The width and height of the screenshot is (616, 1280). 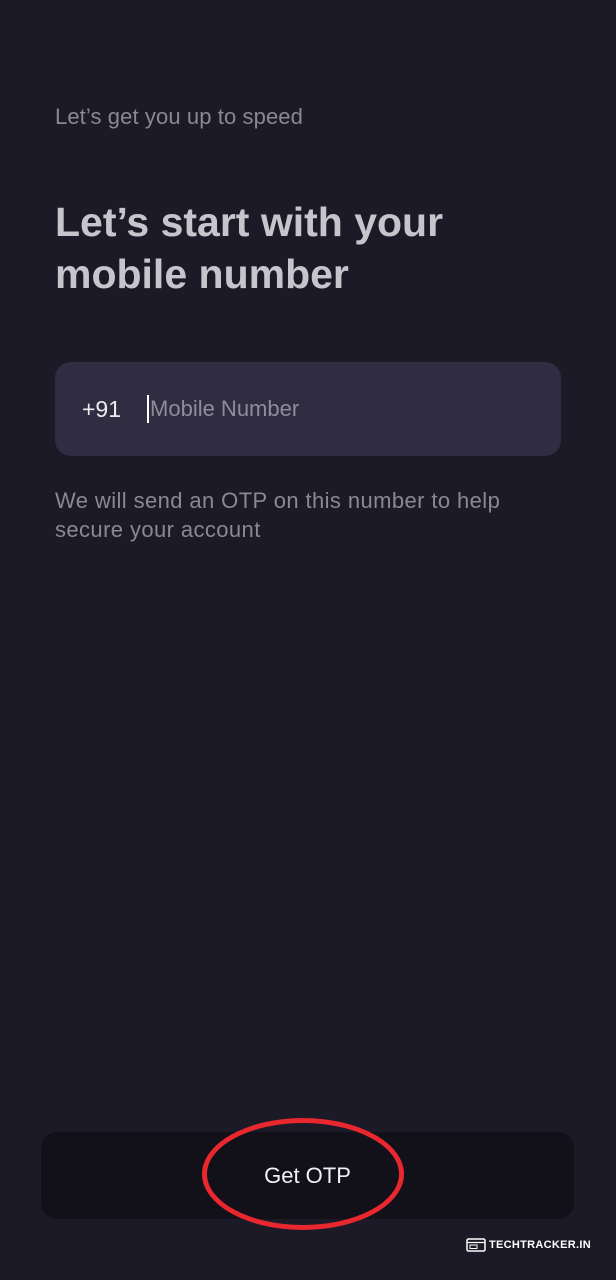 What do you see at coordinates (179, 116) in the screenshot?
I see `eyebrow-text: Let’s get you up to speed` at bounding box center [179, 116].